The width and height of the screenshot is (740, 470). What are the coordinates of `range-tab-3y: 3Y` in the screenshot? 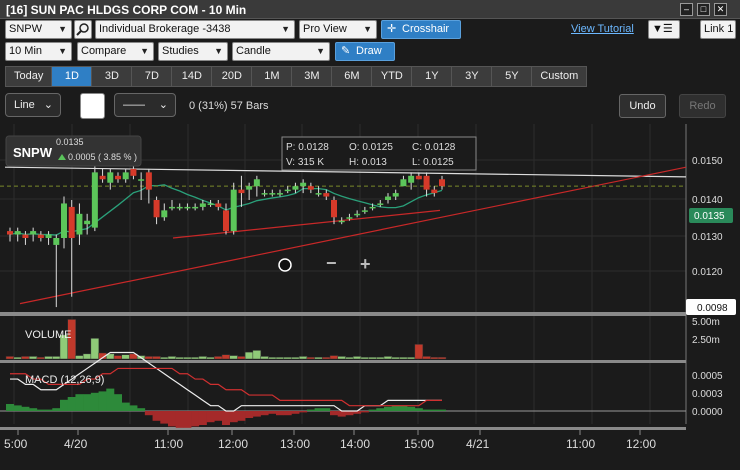 It's located at (471, 76).